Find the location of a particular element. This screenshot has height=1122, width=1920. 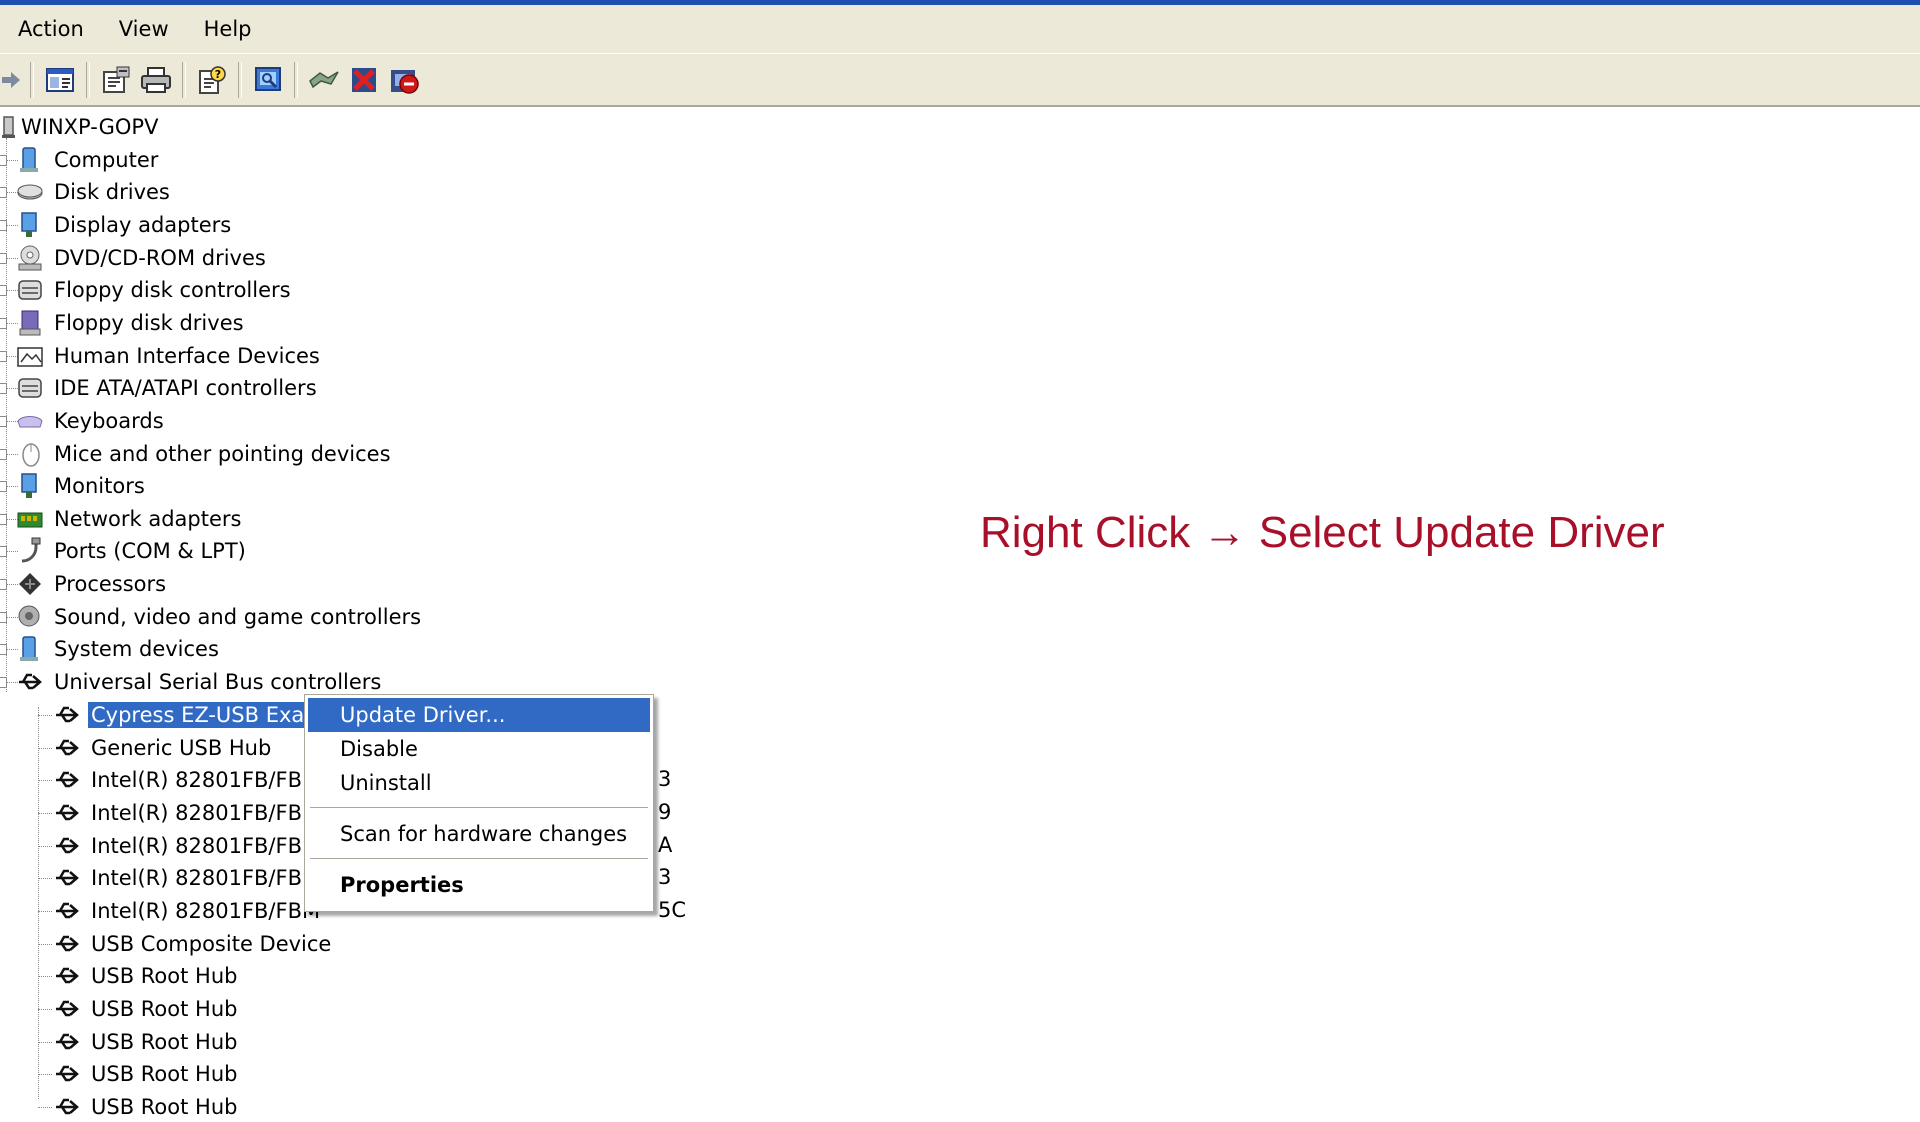

disable-device-icon is located at coordinates (364, 80).